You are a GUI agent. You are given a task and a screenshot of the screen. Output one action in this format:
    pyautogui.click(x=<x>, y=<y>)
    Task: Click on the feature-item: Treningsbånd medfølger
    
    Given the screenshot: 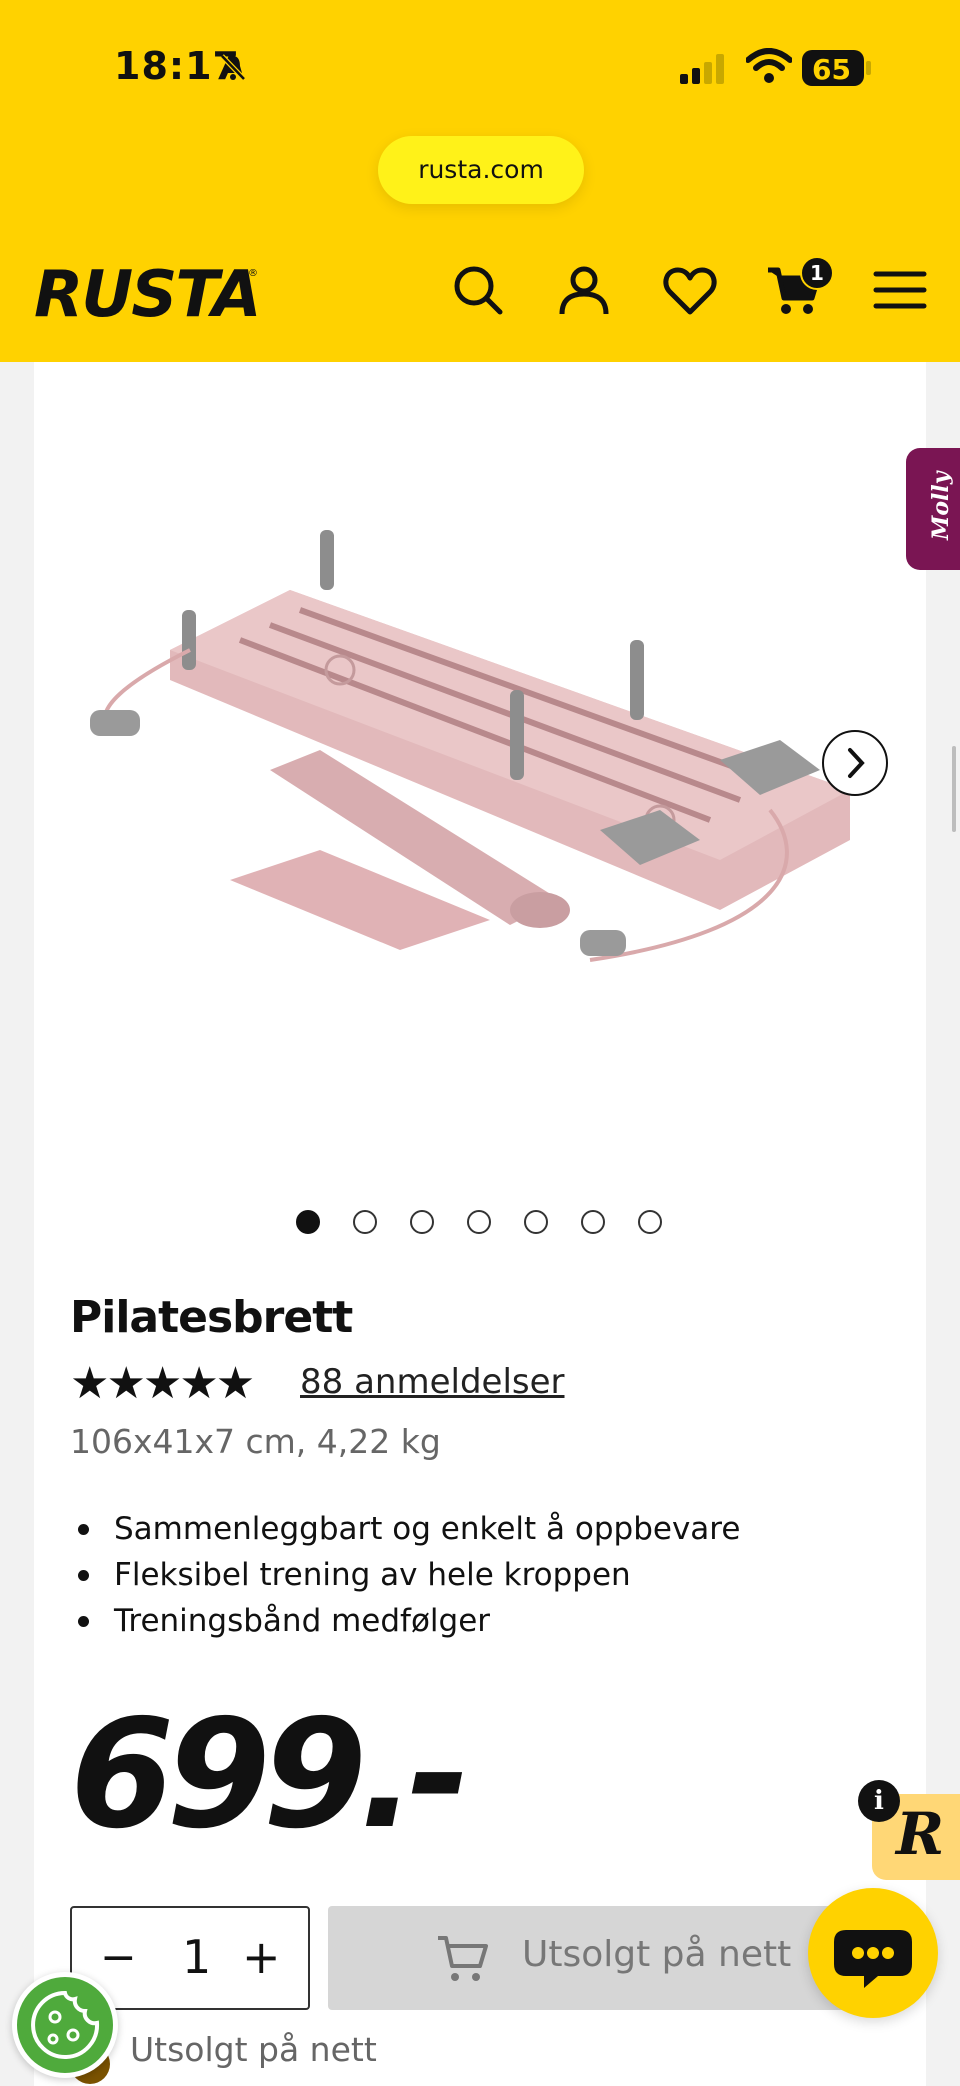 What is the action you would take?
    pyautogui.click(x=405, y=1621)
    